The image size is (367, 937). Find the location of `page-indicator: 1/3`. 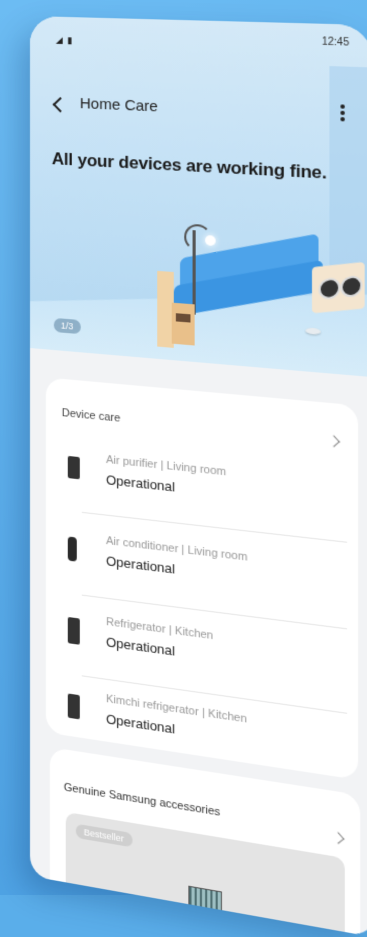

page-indicator: 1/3 is located at coordinates (67, 326).